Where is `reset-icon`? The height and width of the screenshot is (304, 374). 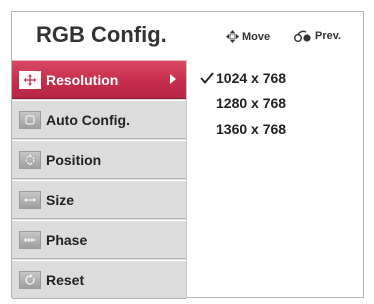 reset-icon is located at coordinates (30, 279).